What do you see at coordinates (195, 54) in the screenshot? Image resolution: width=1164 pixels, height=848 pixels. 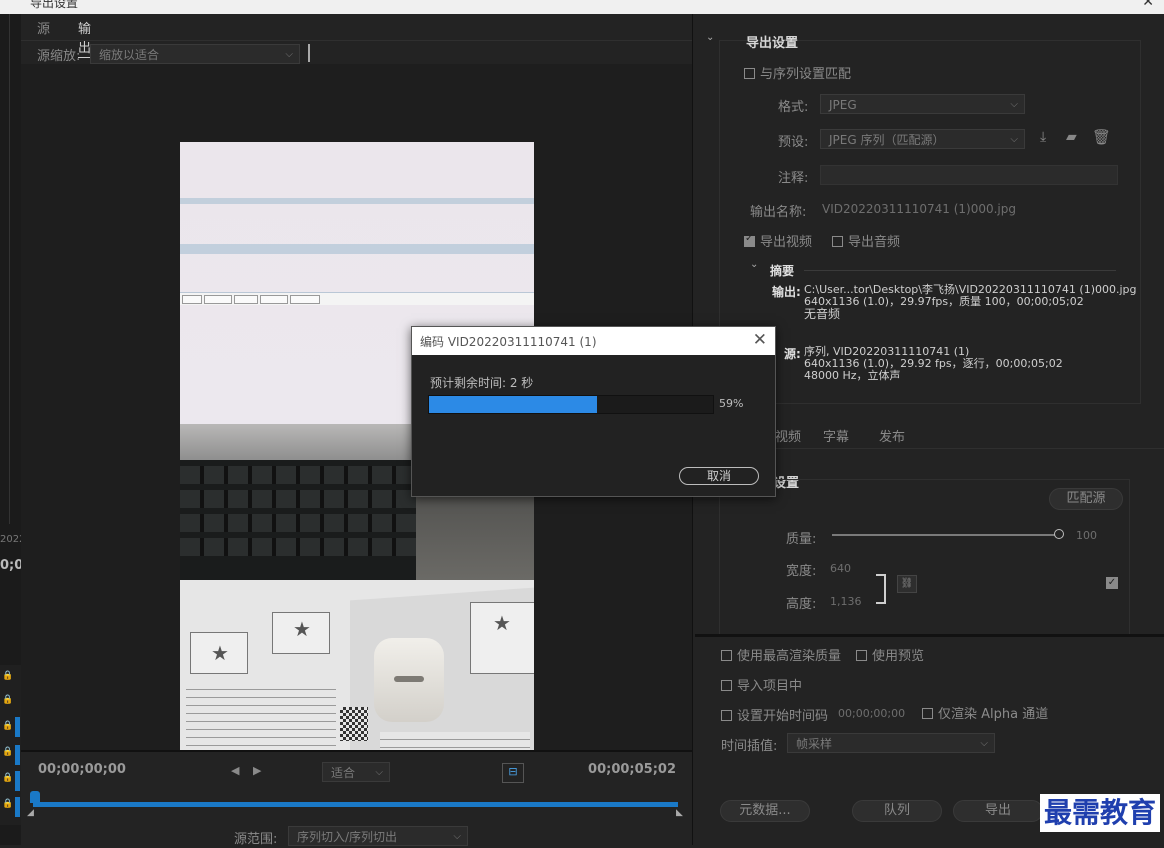 I see `source-zoom-select: 缩放以适合 ⌵` at bounding box center [195, 54].